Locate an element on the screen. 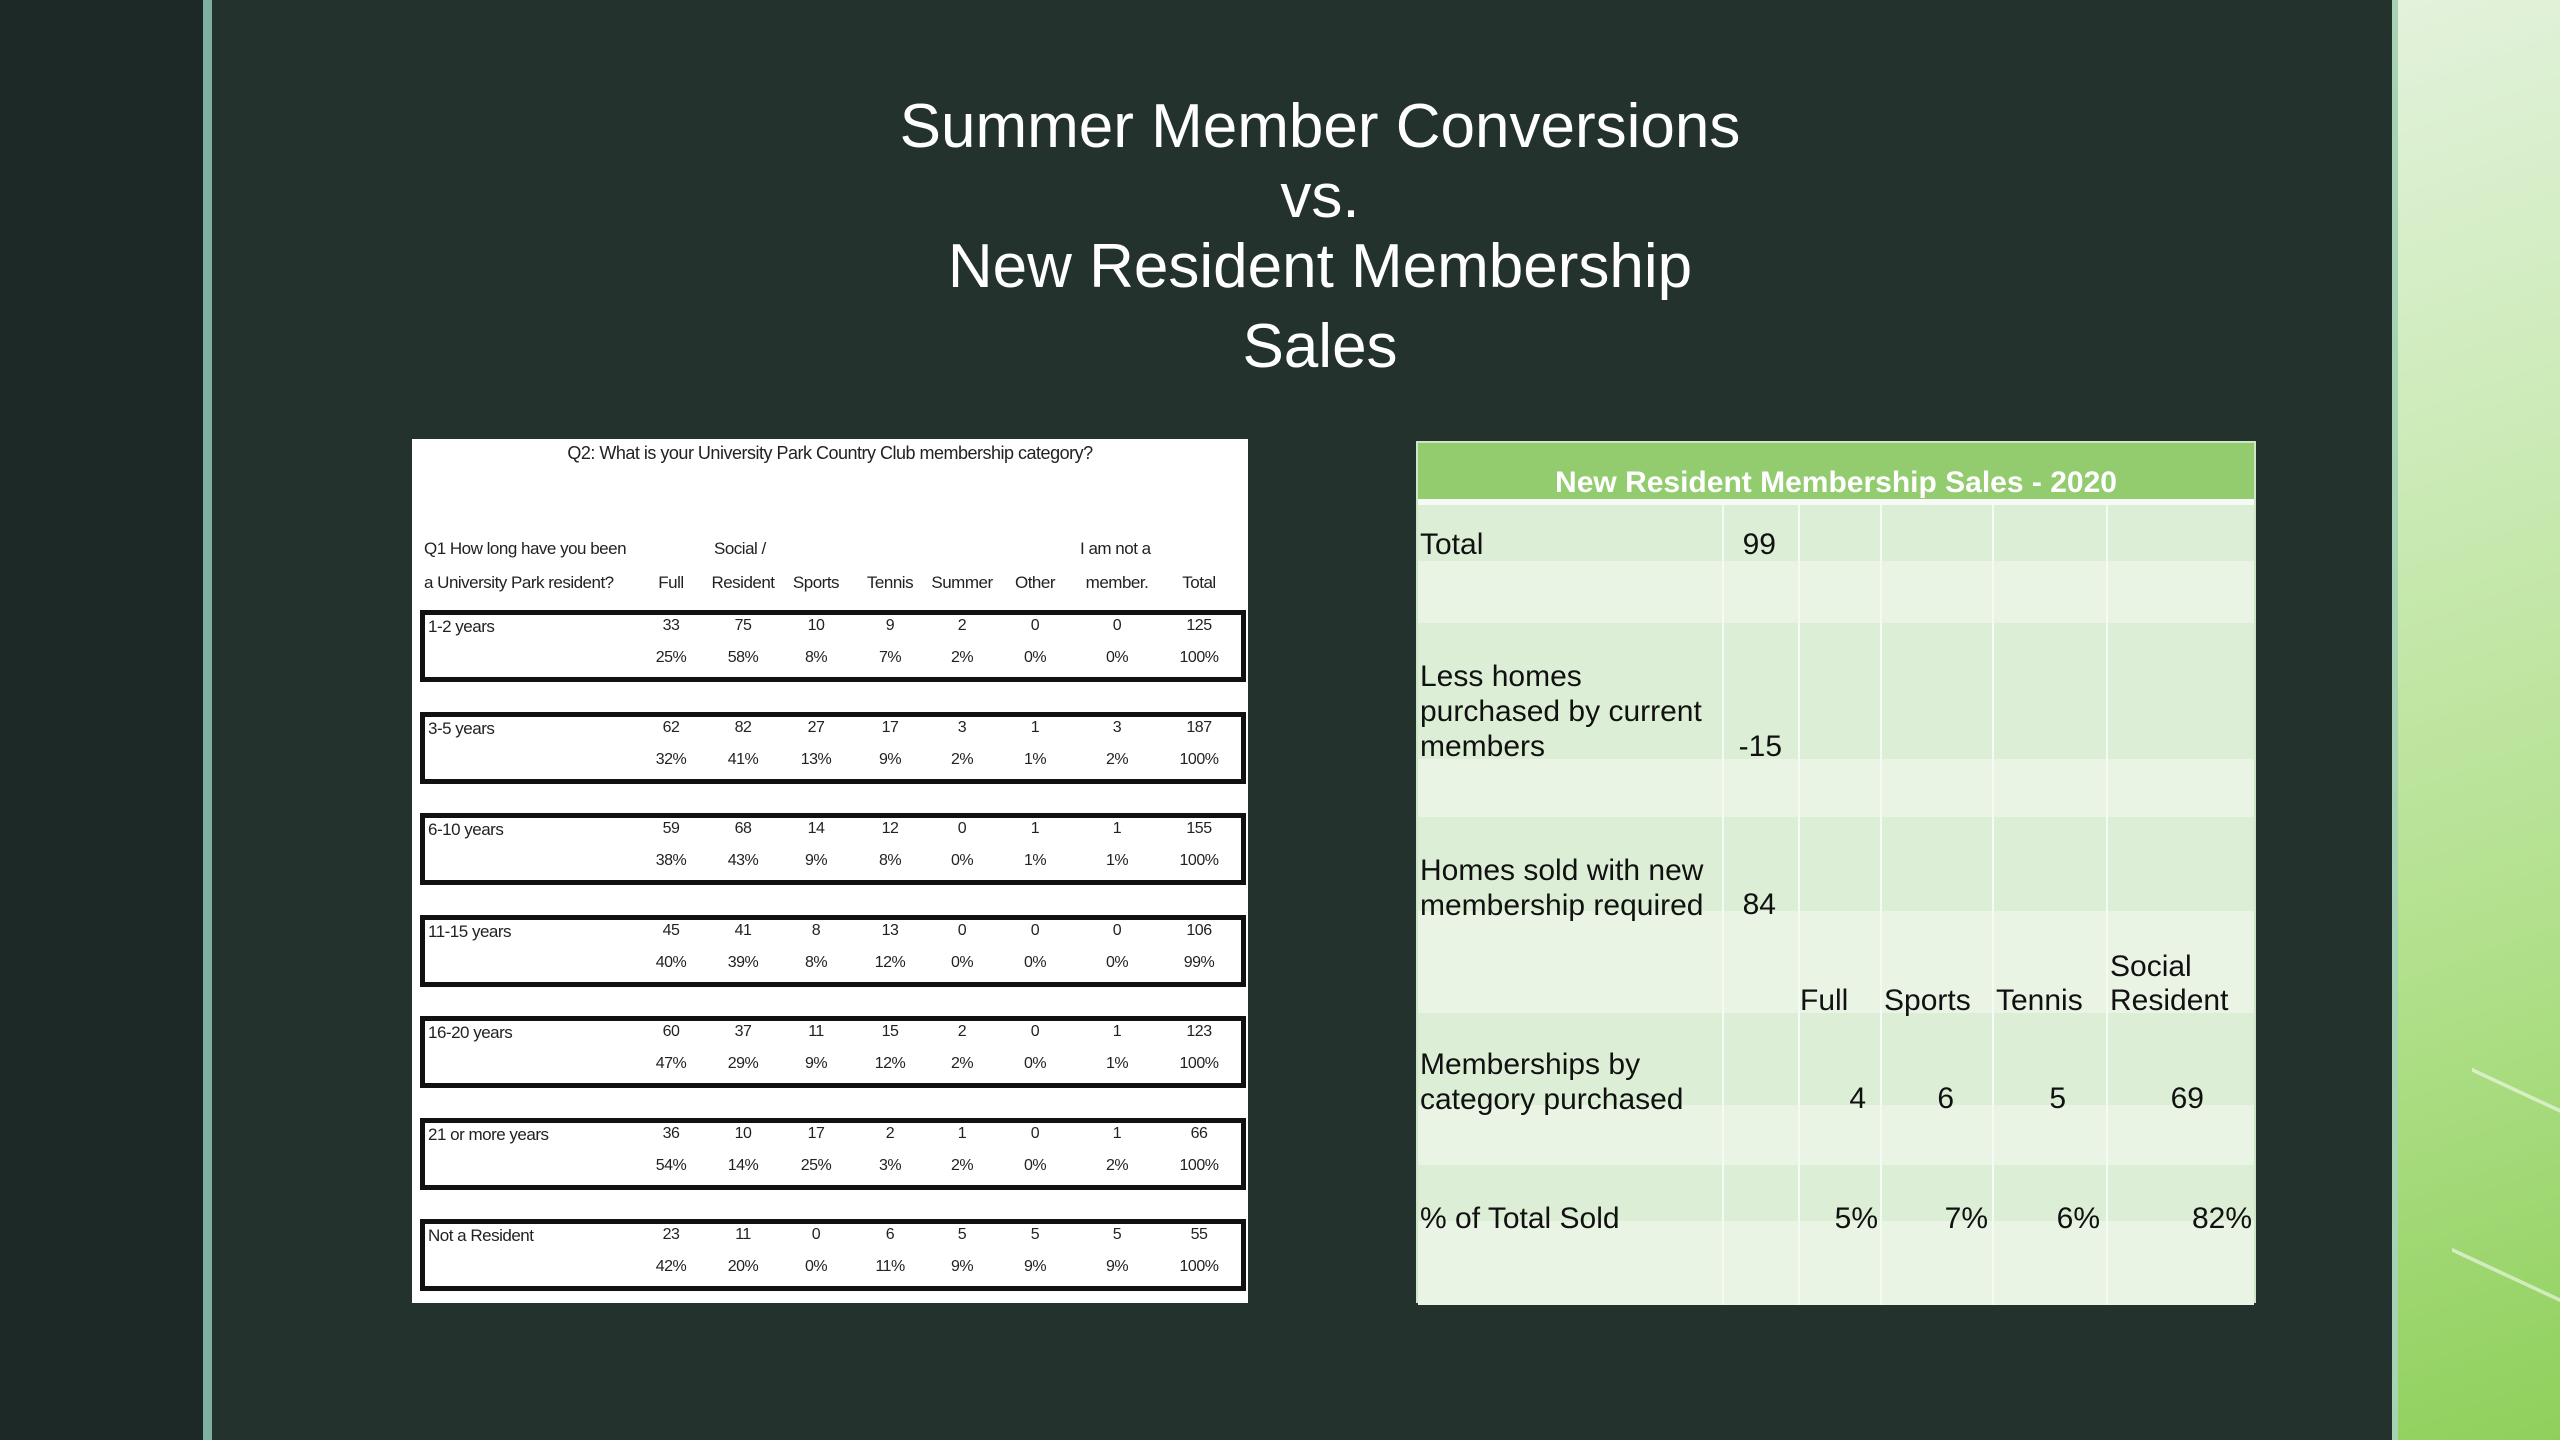  right-accent-line is located at coordinates (2395, 720).